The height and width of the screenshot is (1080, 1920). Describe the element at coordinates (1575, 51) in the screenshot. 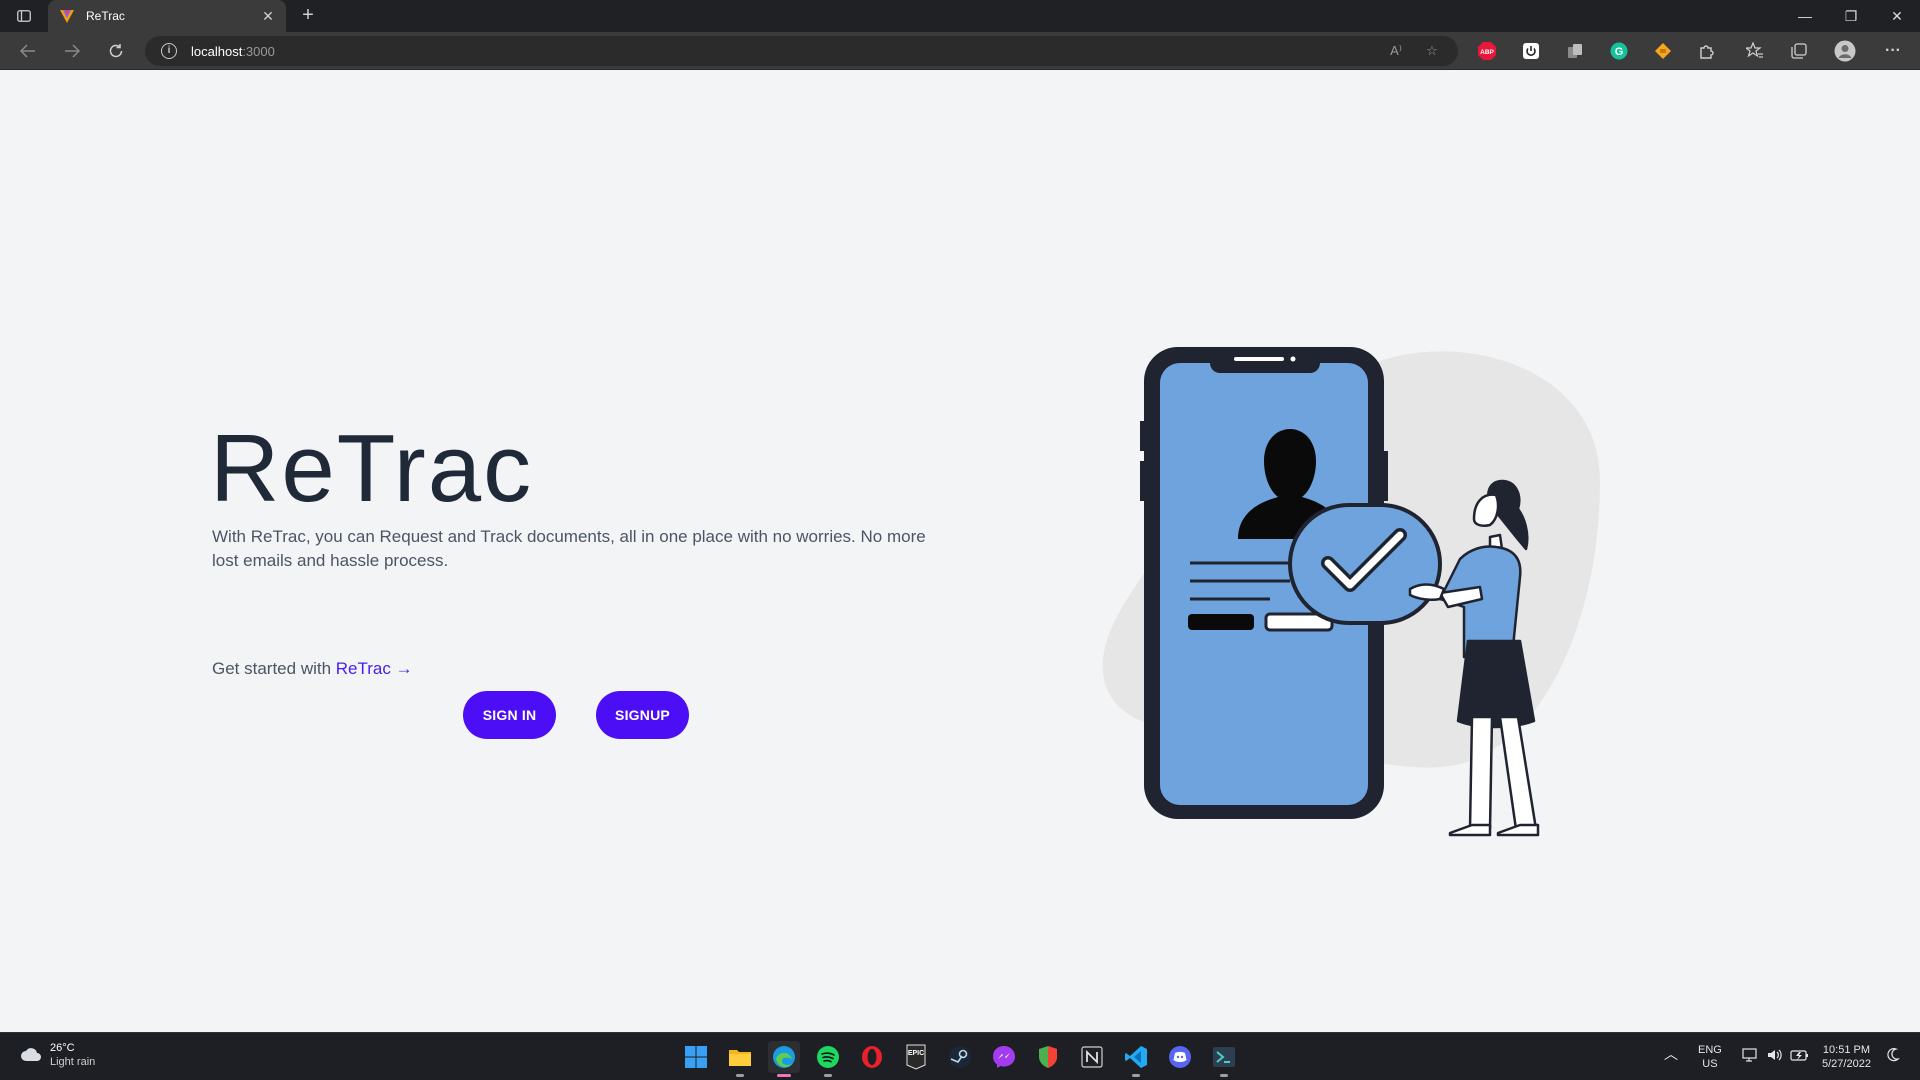

I see `copy-icon` at that location.